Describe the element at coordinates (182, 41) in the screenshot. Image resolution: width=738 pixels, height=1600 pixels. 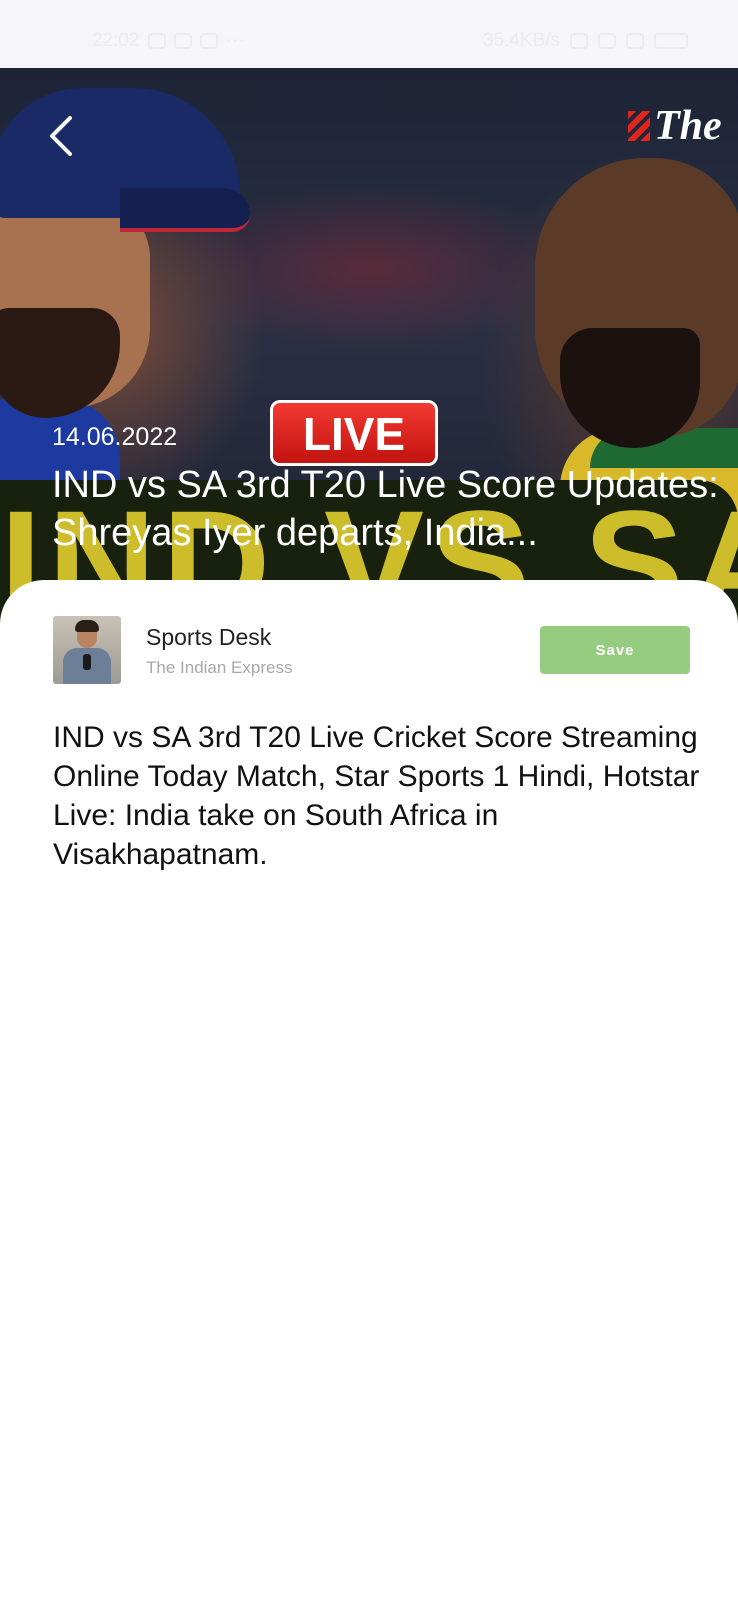
I see `game-icon` at that location.